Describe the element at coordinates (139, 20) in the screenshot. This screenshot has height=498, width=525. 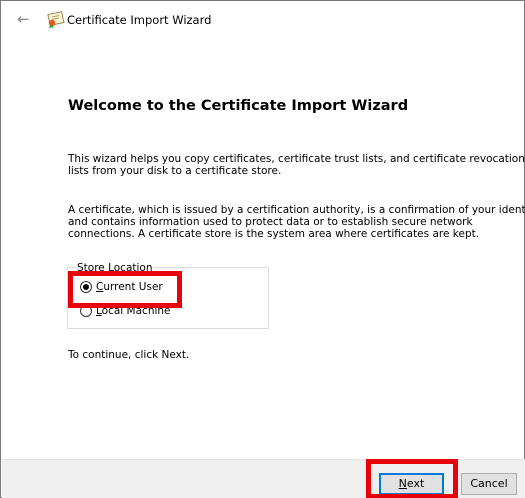
I see `window-title: Certificate Import Wizard` at that location.